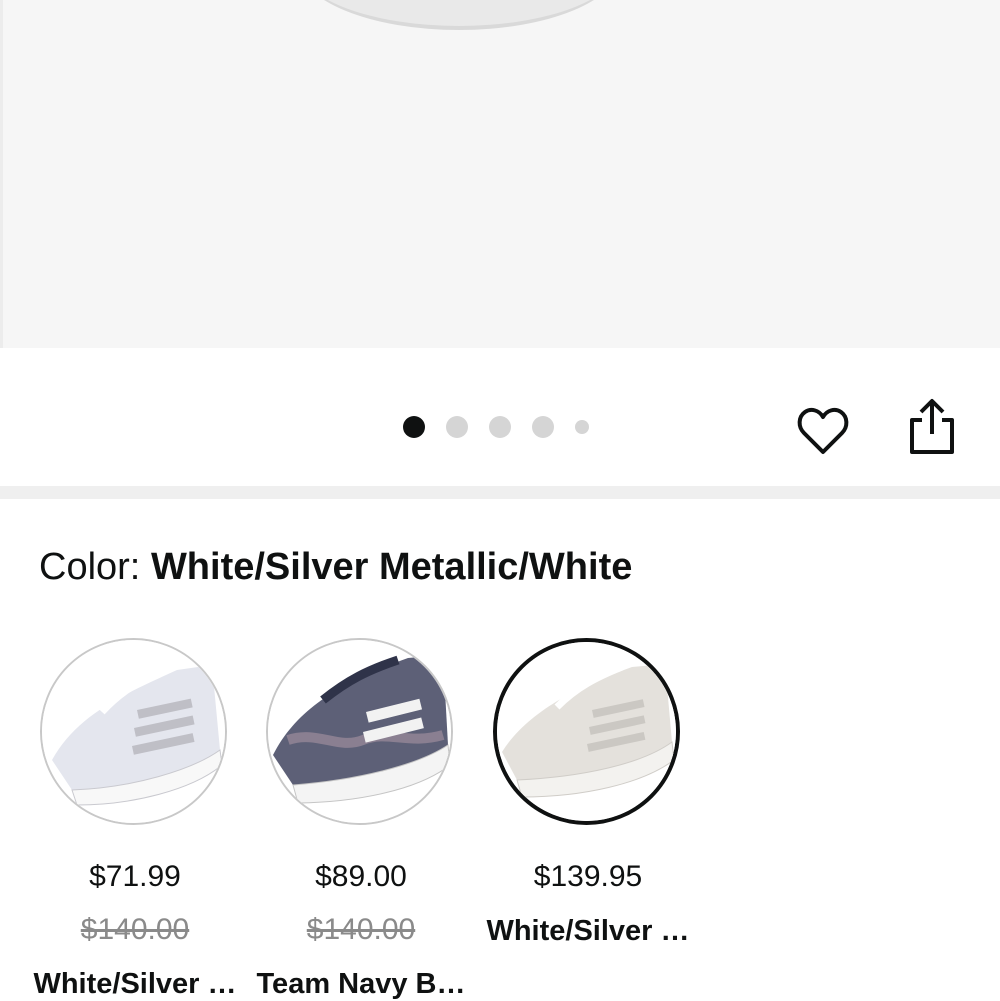 The width and height of the screenshot is (1000, 1001). What do you see at coordinates (932, 426) in the screenshot?
I see `share-icon` at bounding box center [932, 426].